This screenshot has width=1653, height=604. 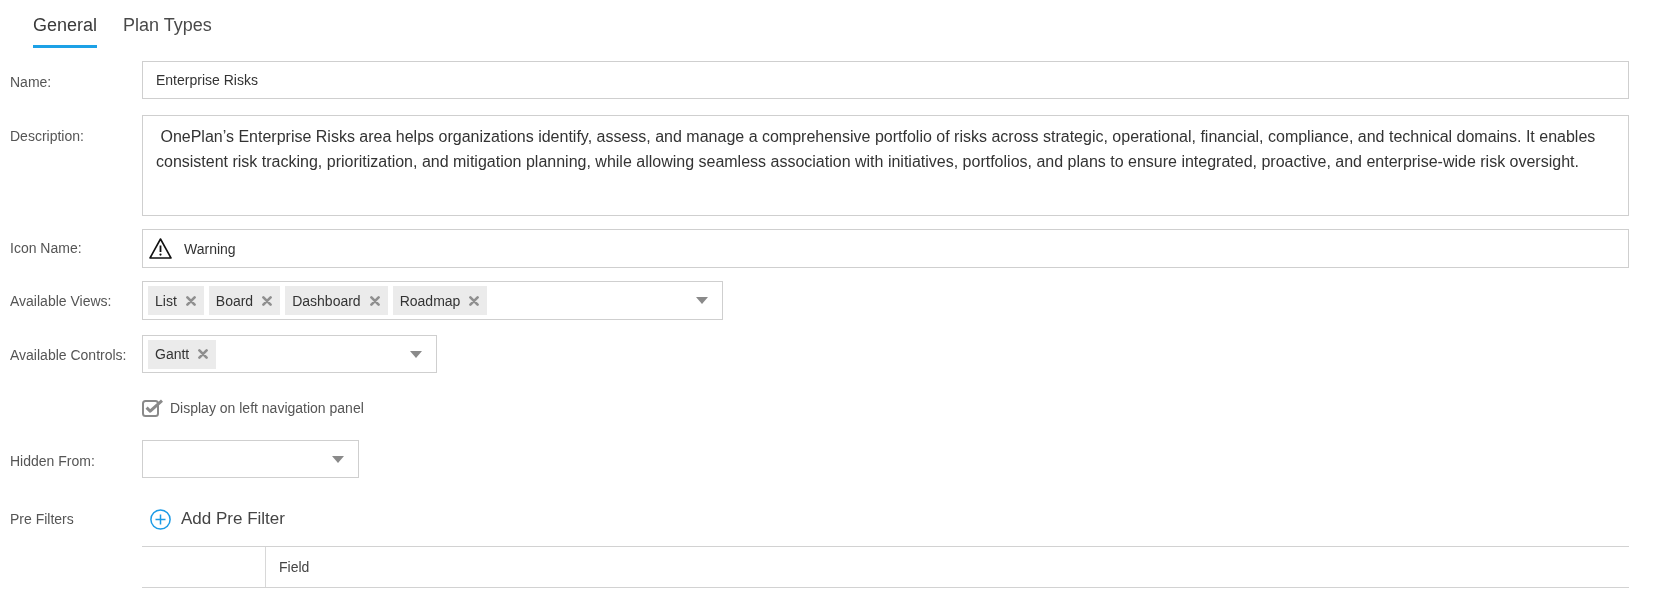 I want to click on views-select: List Board Dashboard Roadmap, so click(x=432, y=300).